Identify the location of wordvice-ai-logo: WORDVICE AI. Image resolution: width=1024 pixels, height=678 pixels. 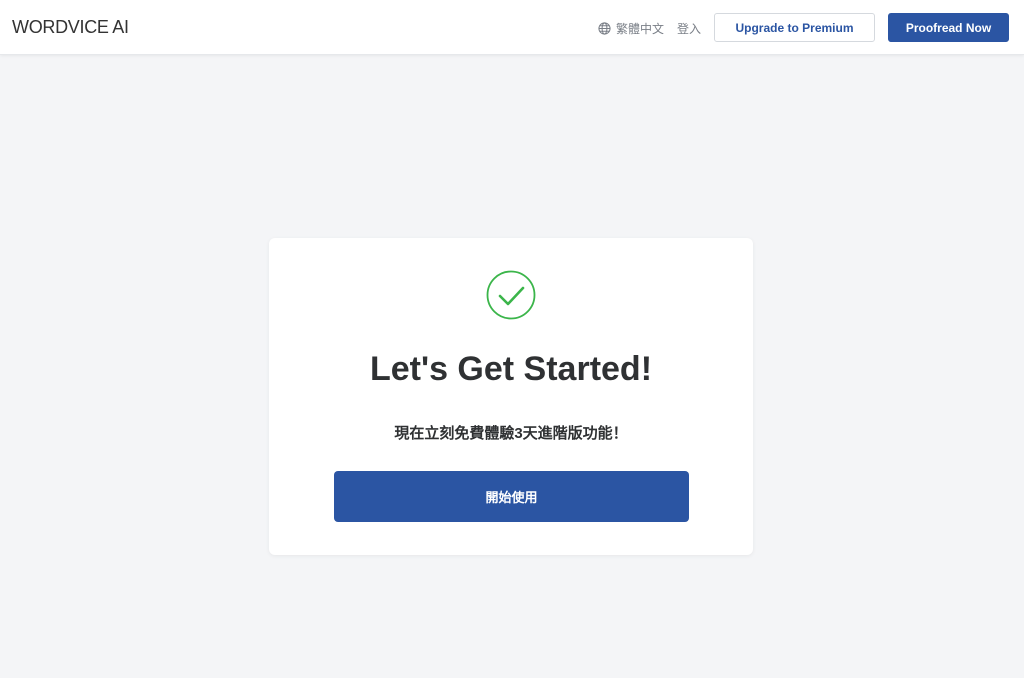
(70, 27).